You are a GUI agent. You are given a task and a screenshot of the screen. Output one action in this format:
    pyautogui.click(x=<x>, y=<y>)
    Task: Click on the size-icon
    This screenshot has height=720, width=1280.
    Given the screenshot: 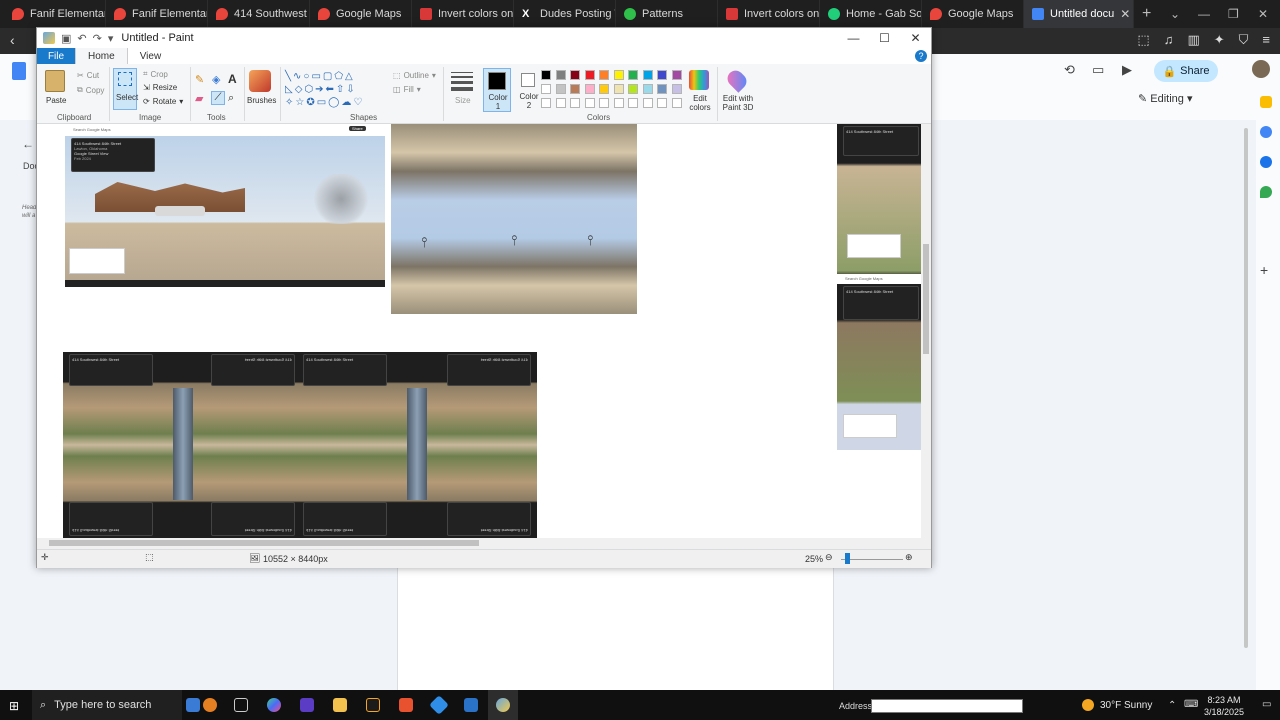 What is the action you would take?
    pyautogui.click(x=462, y=81)
    